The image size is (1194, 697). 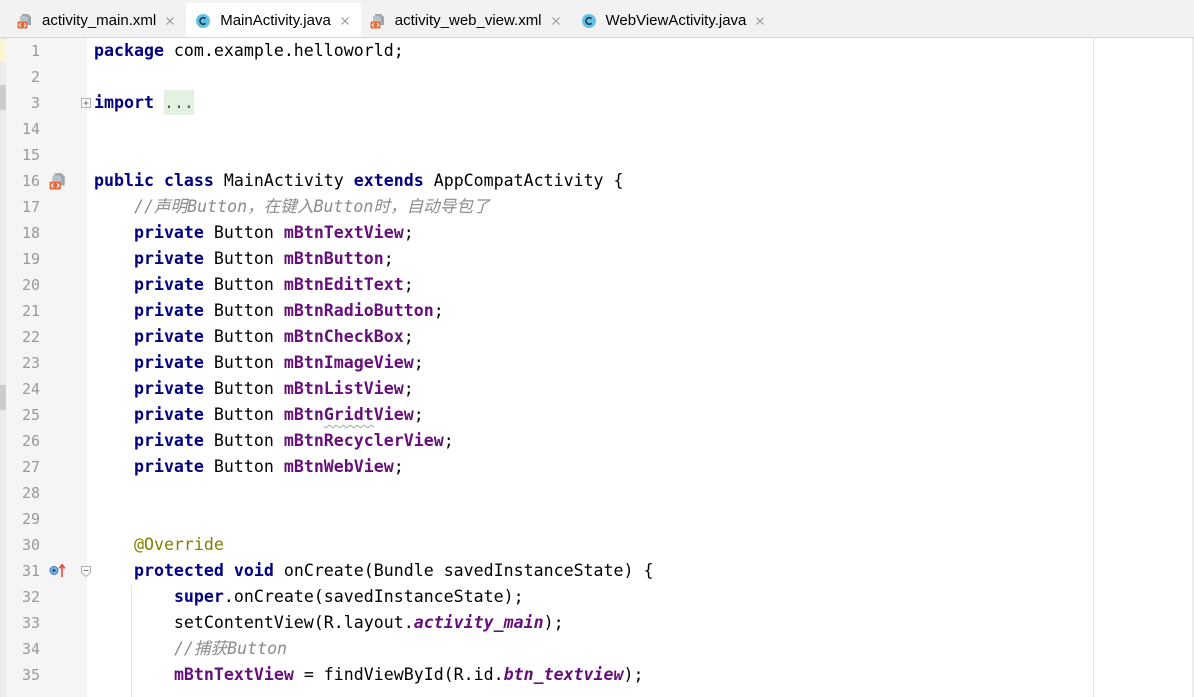 I want to click on line-number: 30, so click(x=30, y=545).